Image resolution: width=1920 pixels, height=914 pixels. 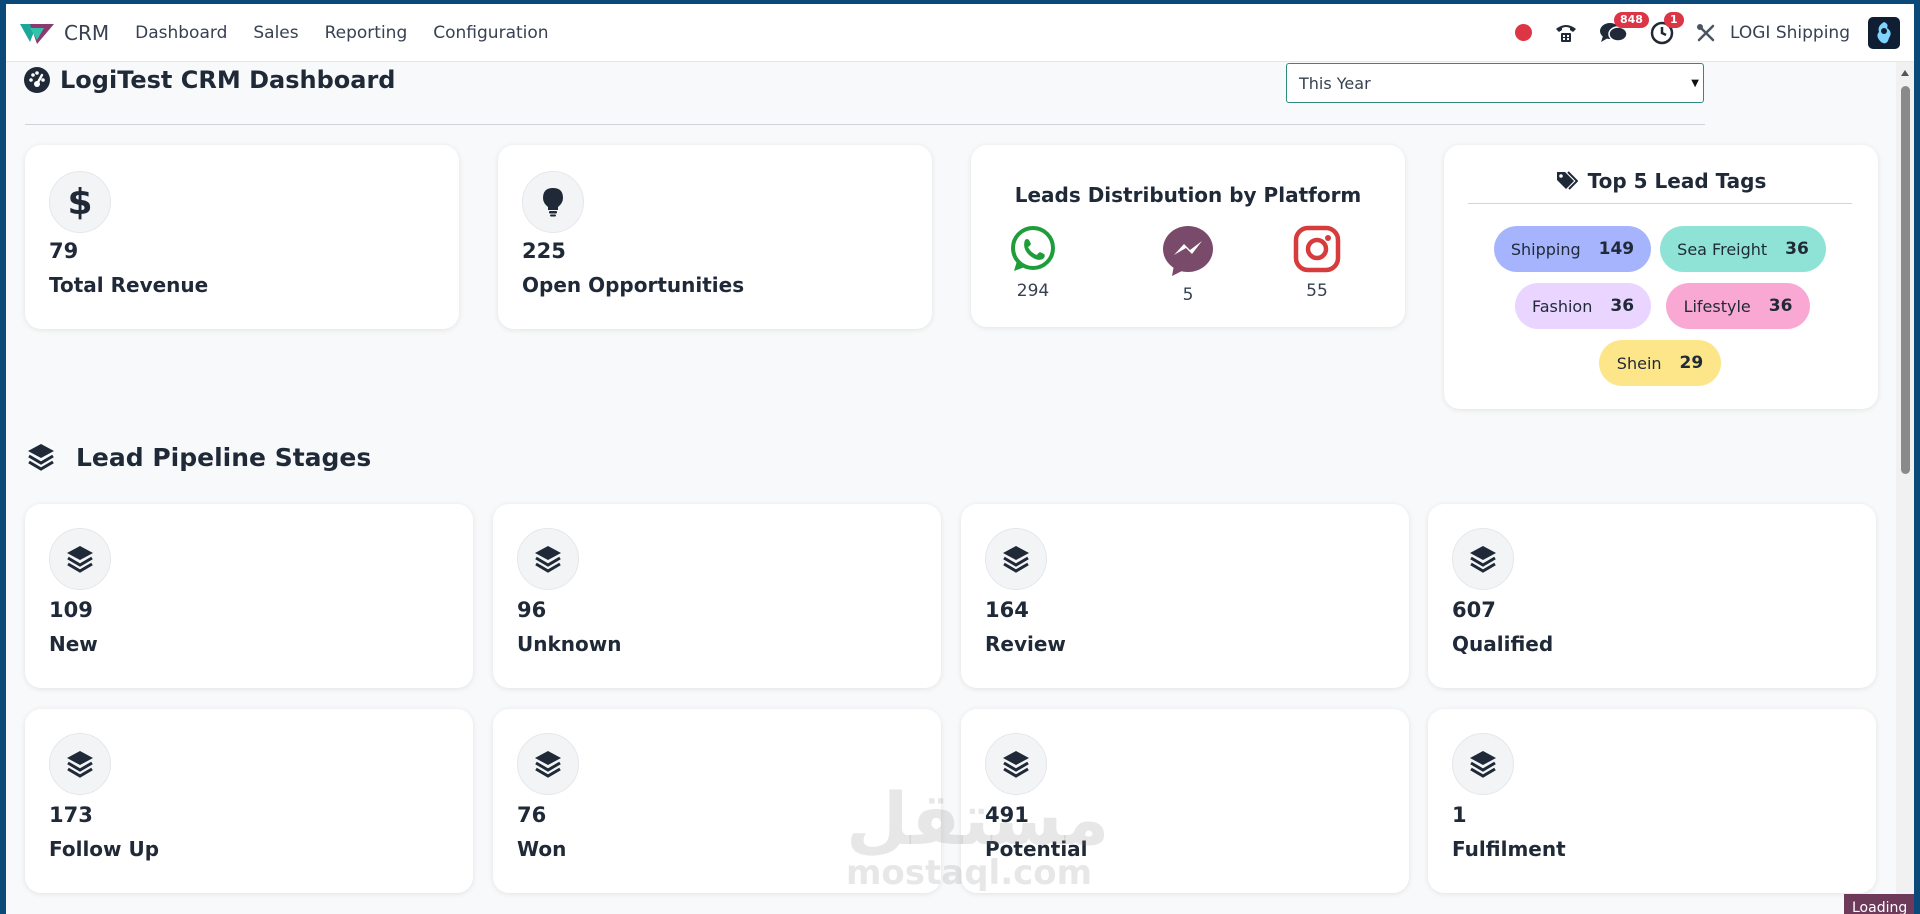 What do you see at coordinates (249, 801) in the screenshot?
I see `stage-card-follow-up: 173 Follow Up` at bounding box center [249, 801].